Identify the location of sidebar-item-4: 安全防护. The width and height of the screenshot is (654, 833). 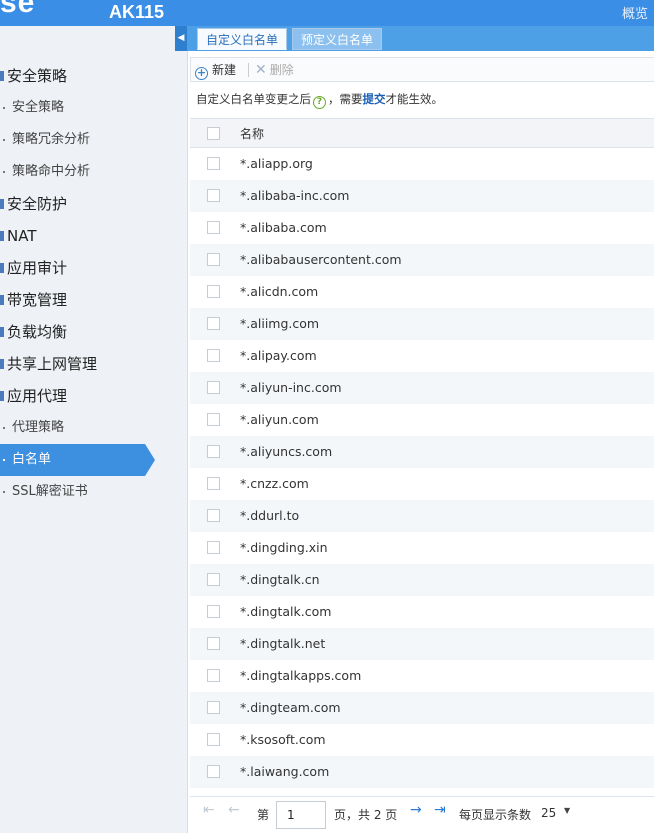
(33, 204).